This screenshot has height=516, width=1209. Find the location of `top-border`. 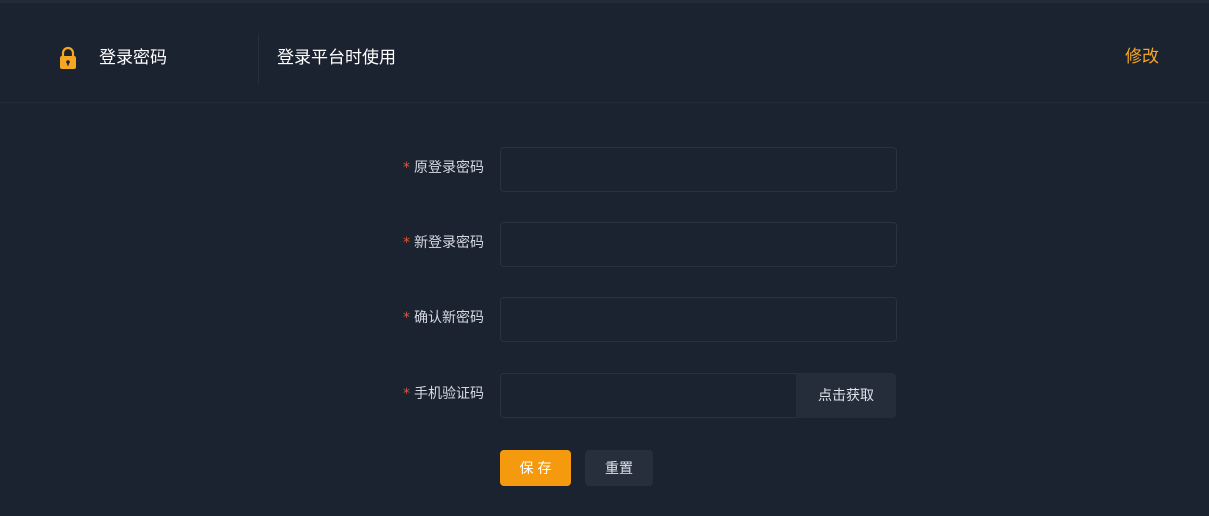

top-border is located at coordinates (604, 1).